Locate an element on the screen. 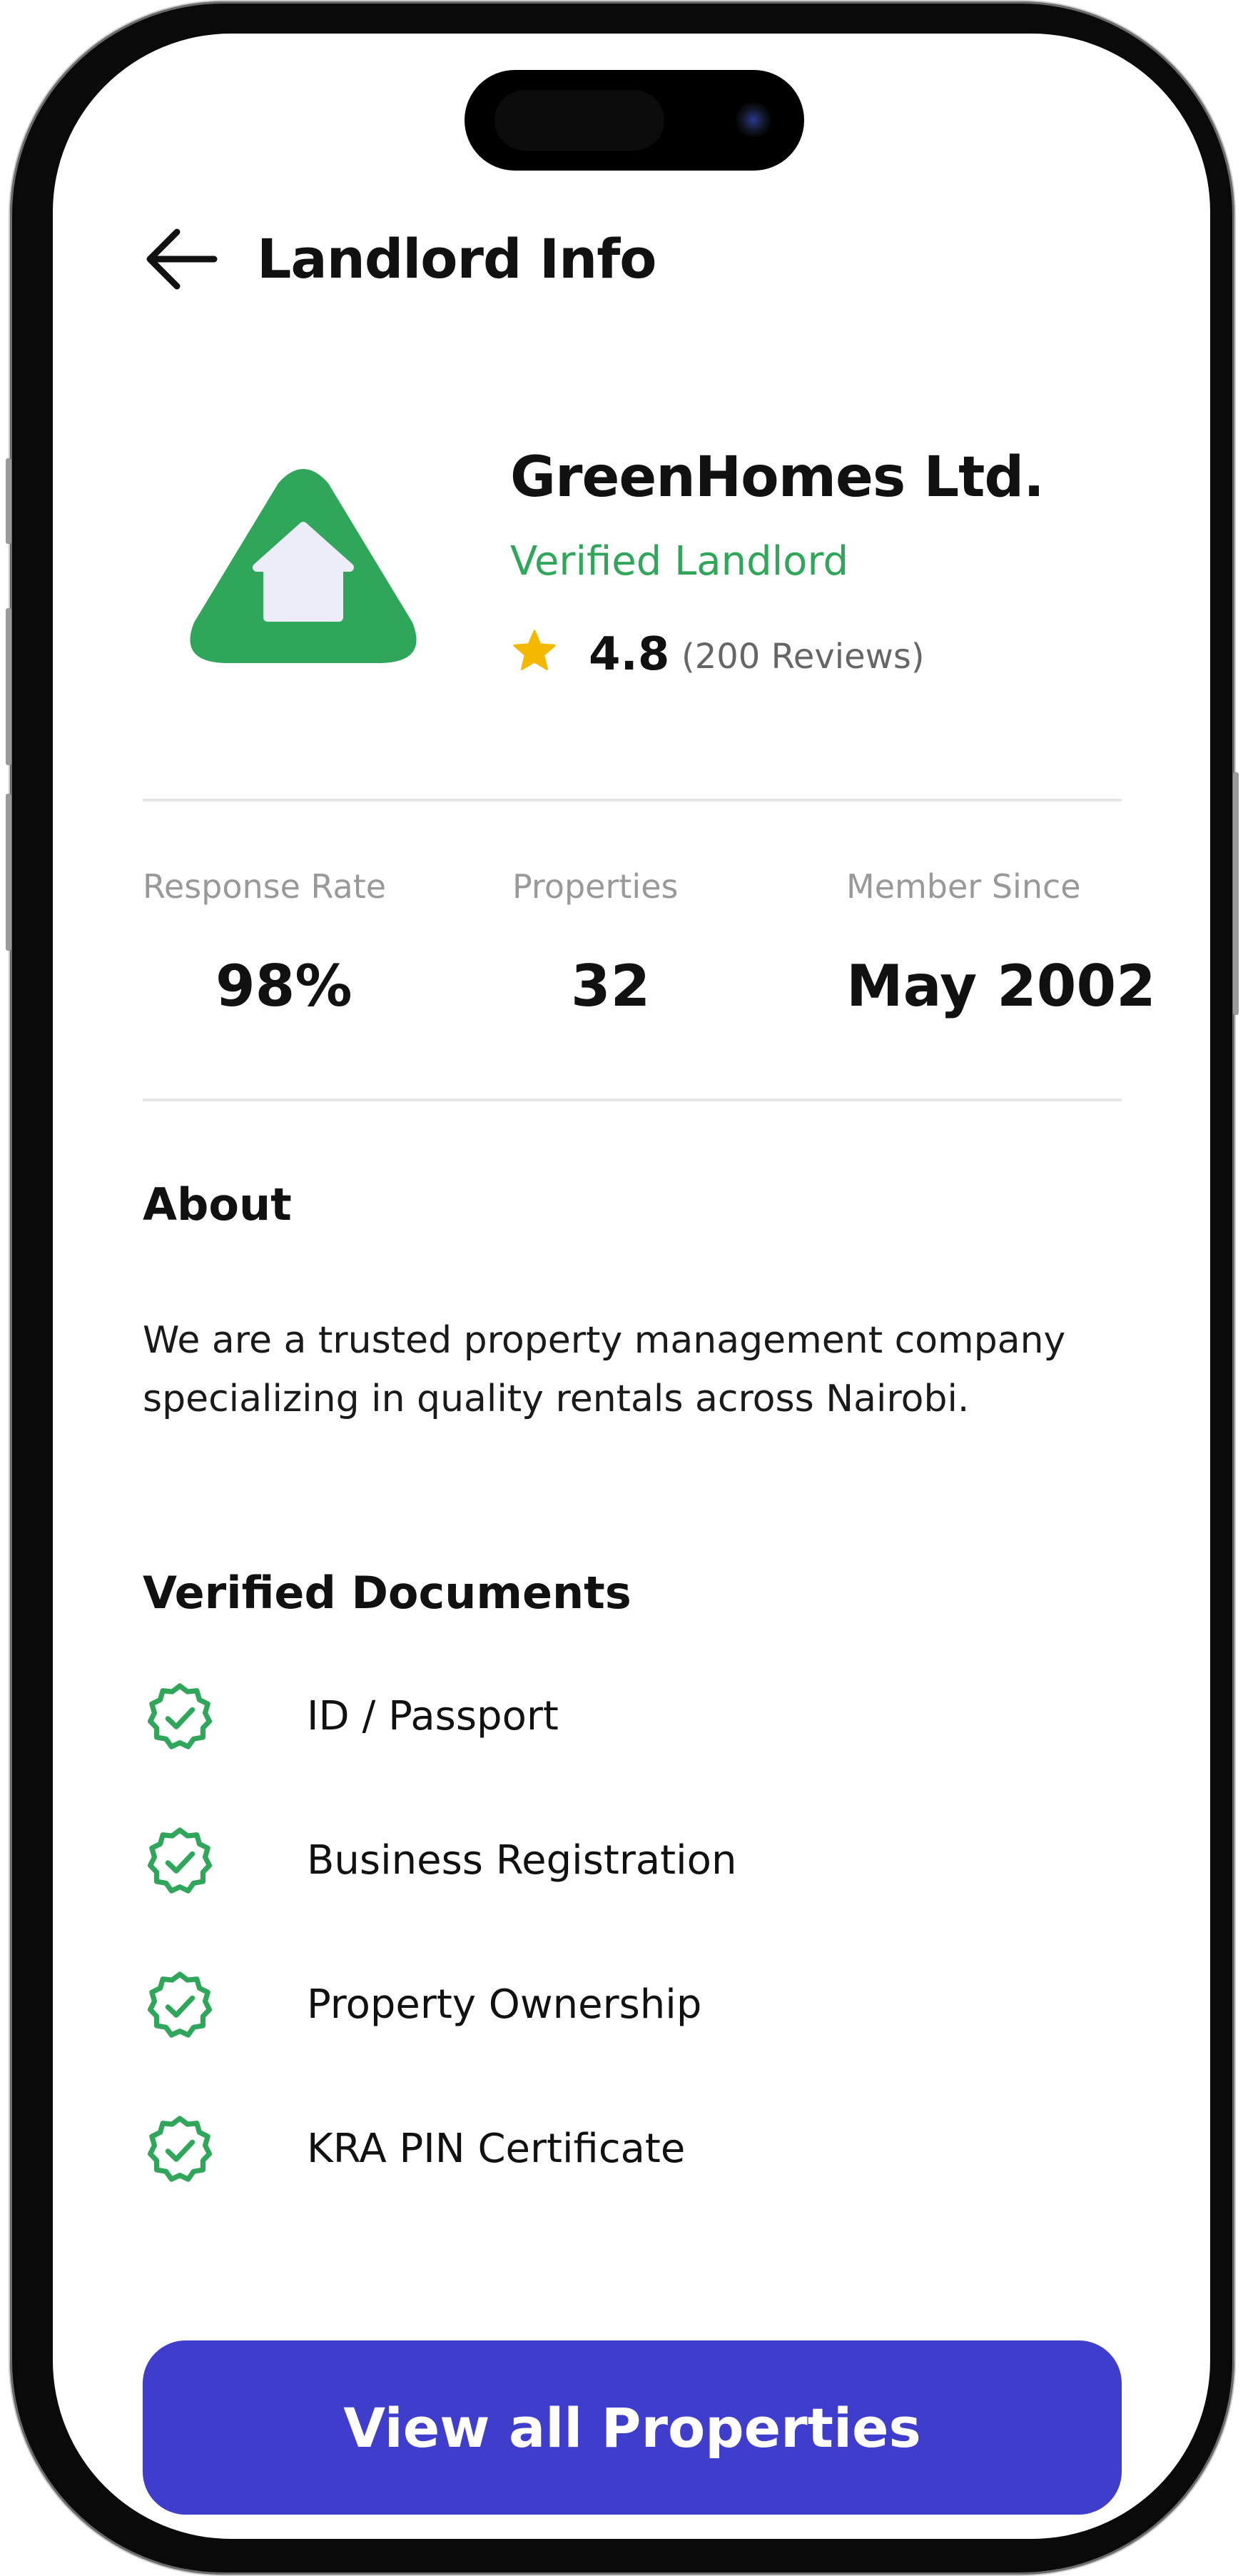  header: Landlord Info is located at coordinates (632, 258).